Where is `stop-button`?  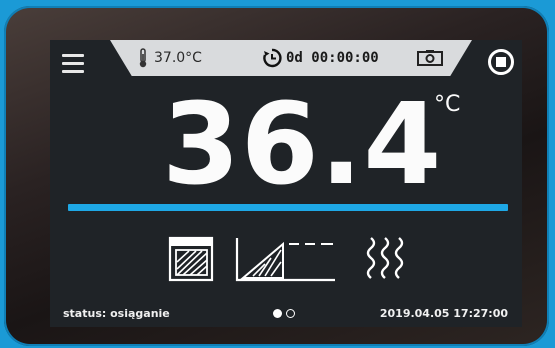 stop-button is located at coordinates (501, 62).